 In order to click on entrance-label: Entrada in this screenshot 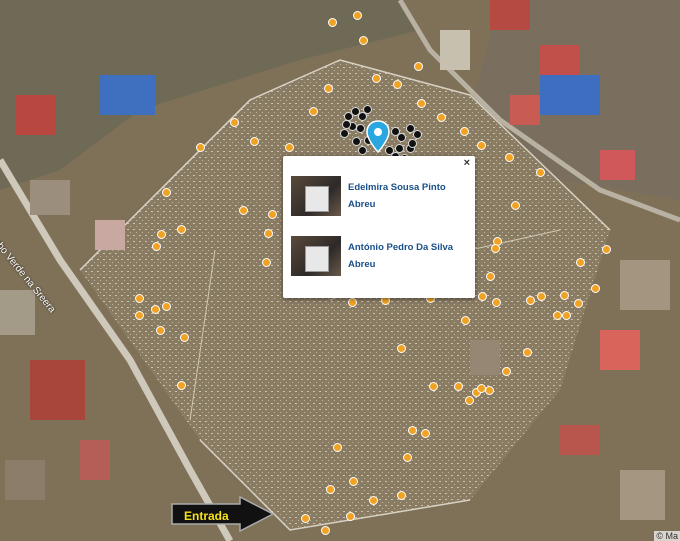, I will do `click(206, 516)`.